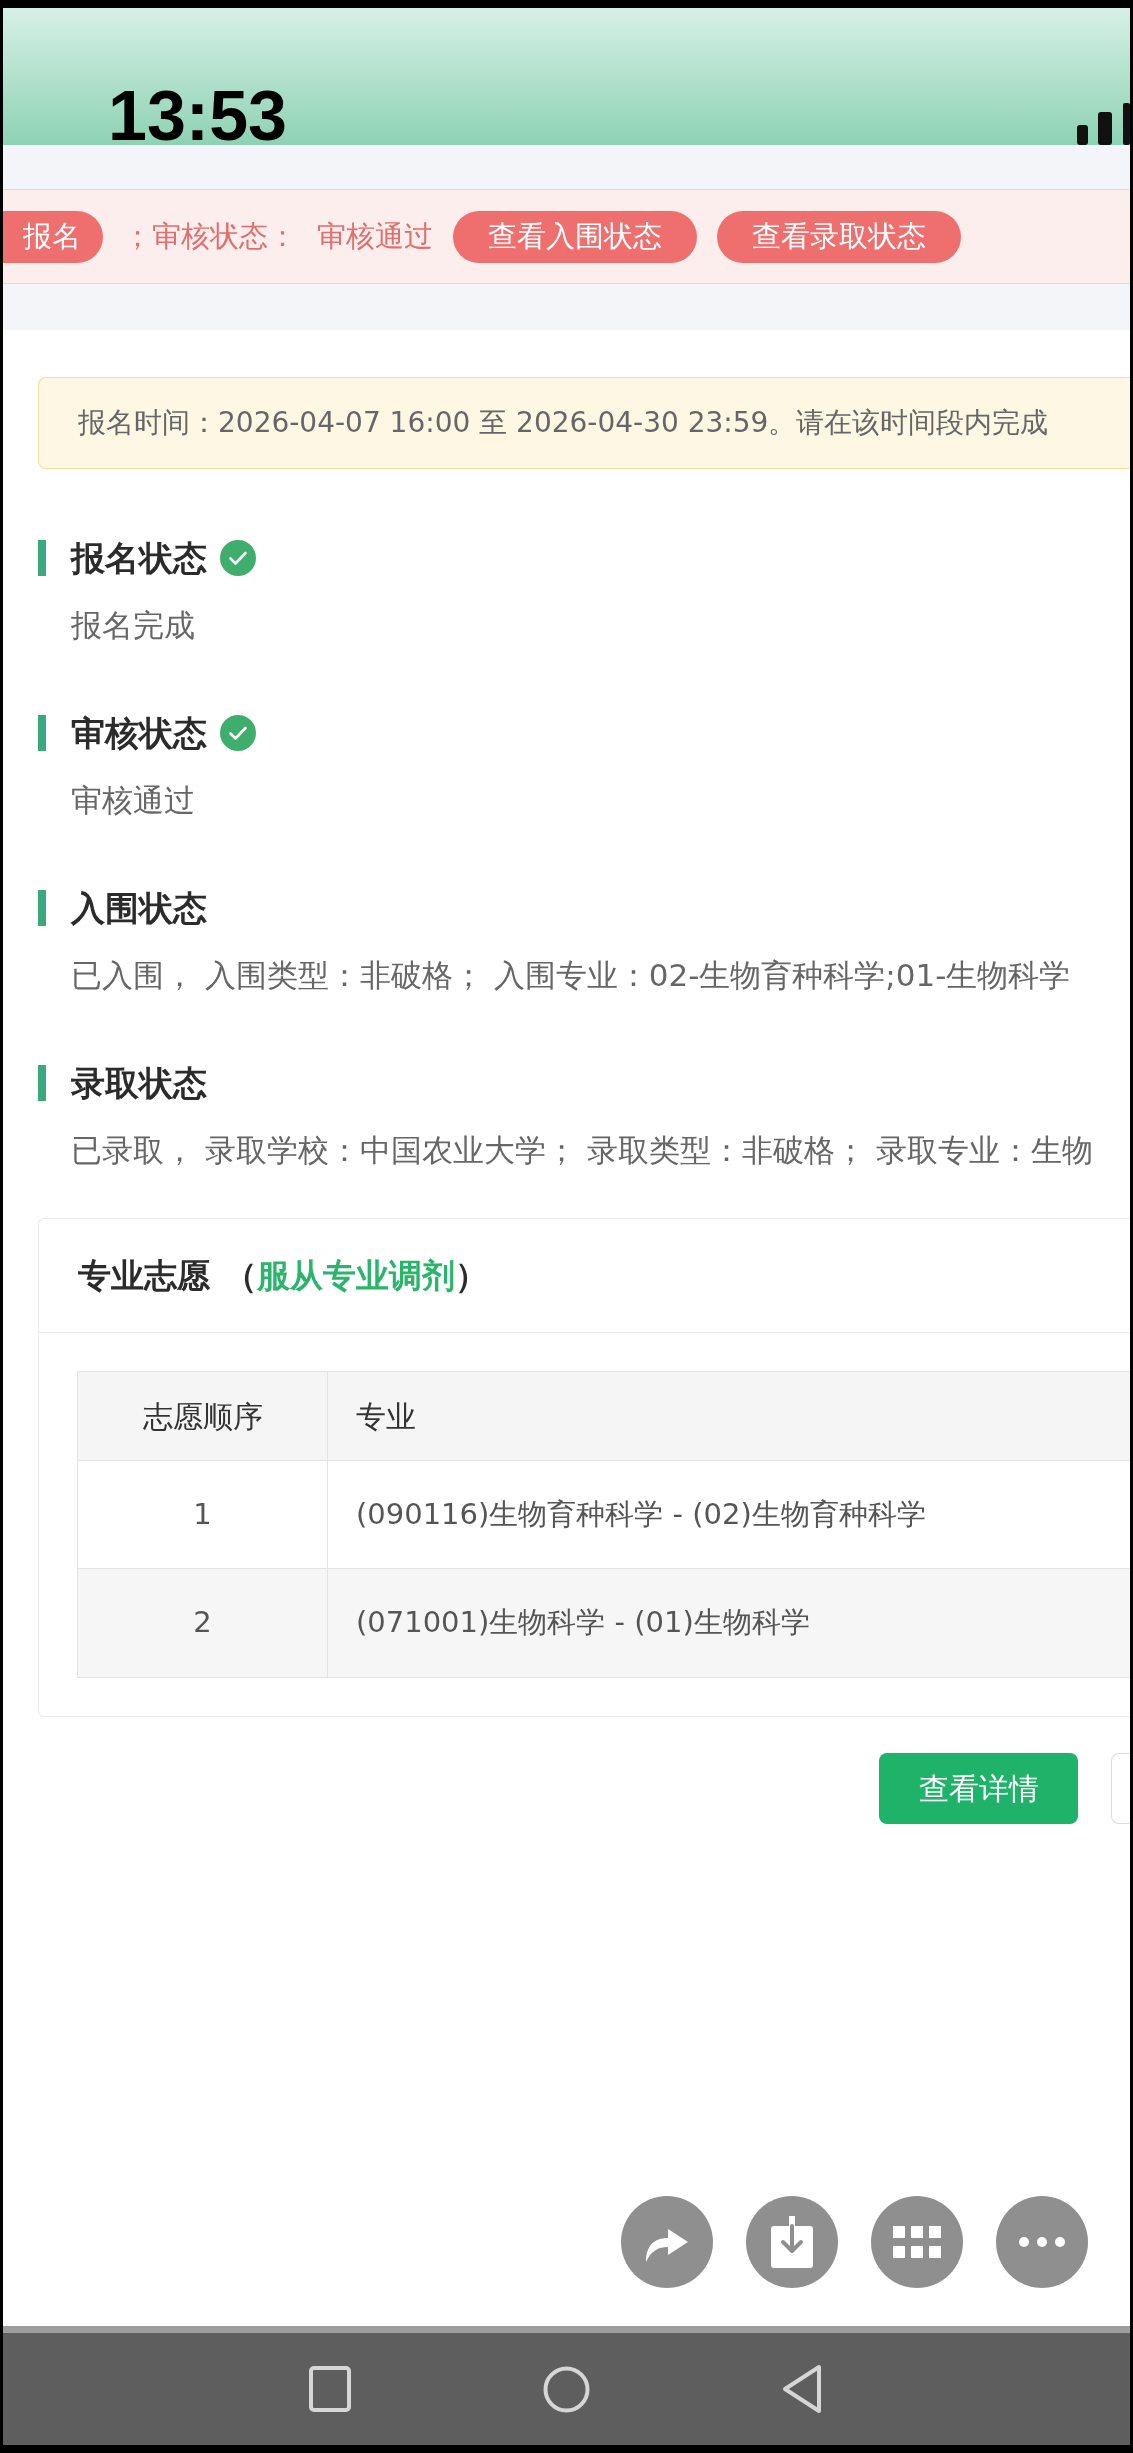 The image size is (1133, 2453). I want to click on view-details-button: 查看详情, so click(978, 1788).